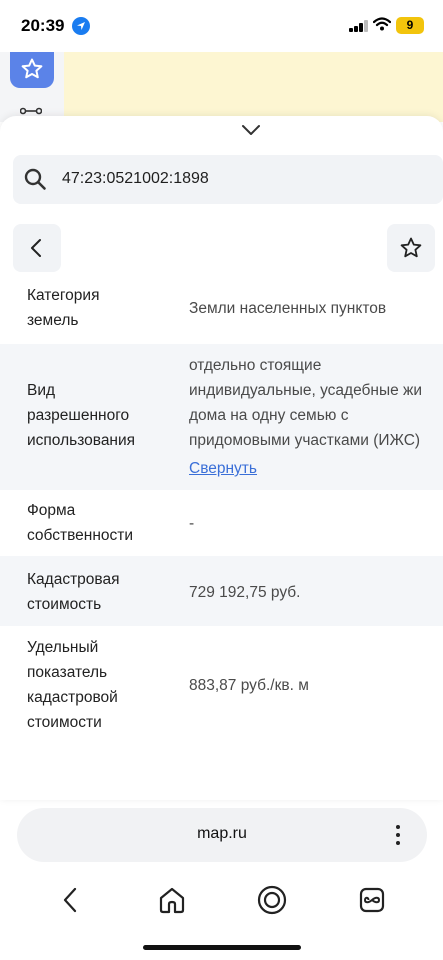  Describe the element at coordinates (81, 415) in the screenshot. I see `detail-label: Вид разрешенного использования` at that location.